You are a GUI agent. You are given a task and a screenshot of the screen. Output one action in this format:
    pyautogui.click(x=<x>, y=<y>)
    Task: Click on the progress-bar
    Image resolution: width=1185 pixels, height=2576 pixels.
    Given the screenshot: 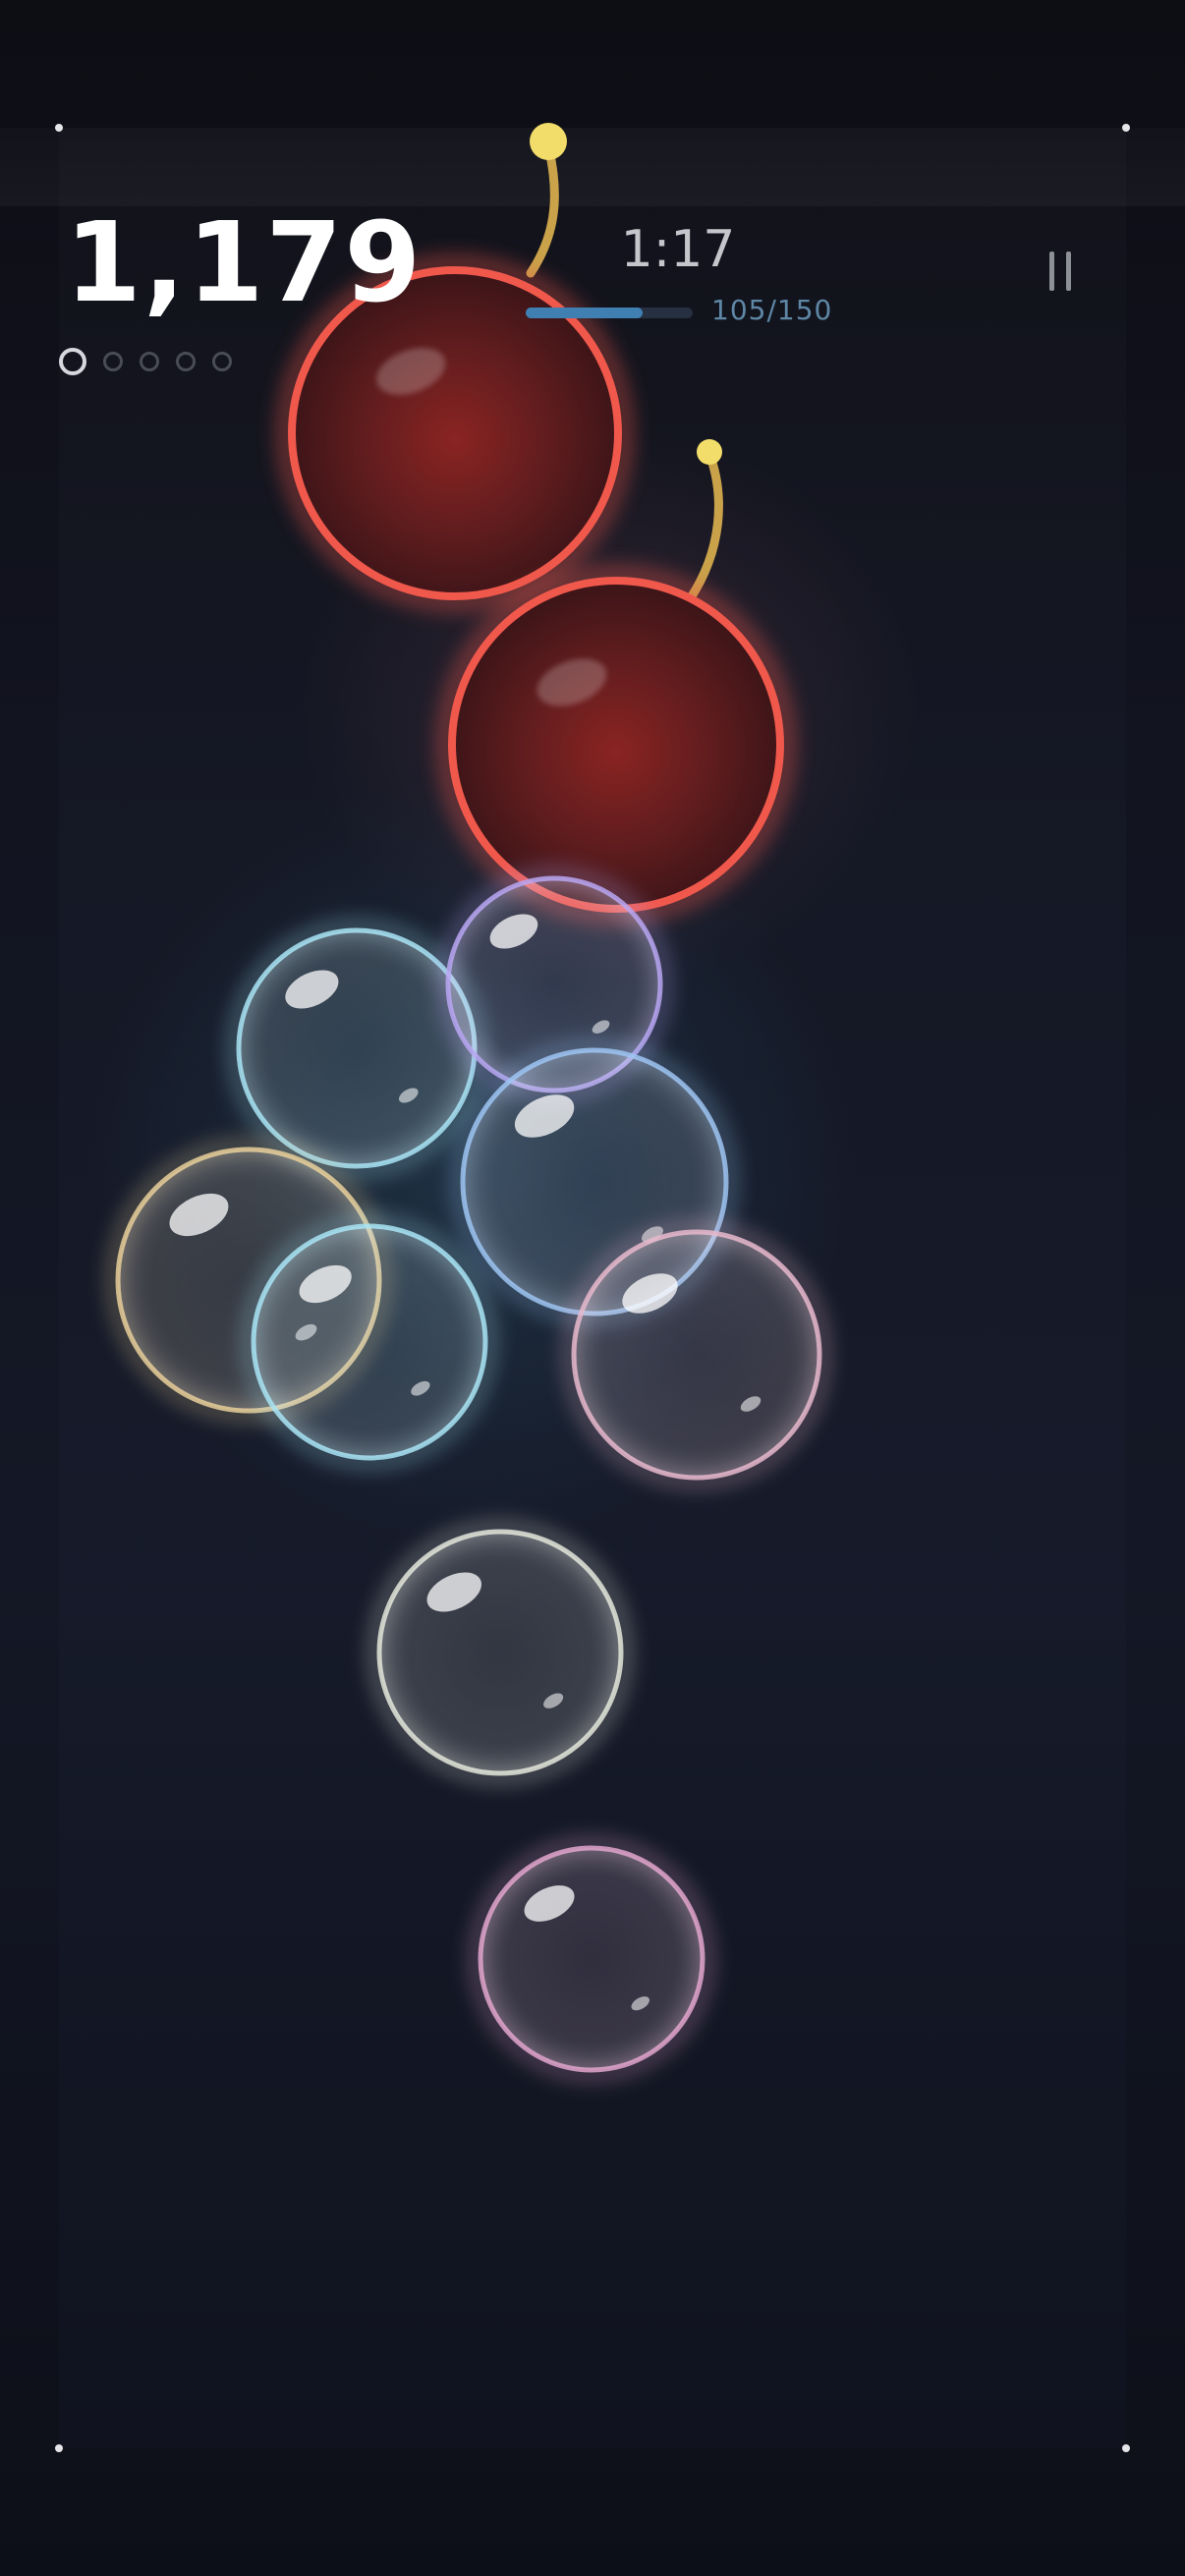 What is the action you would take?
    pyautogui.click(x=610, y=313)
    